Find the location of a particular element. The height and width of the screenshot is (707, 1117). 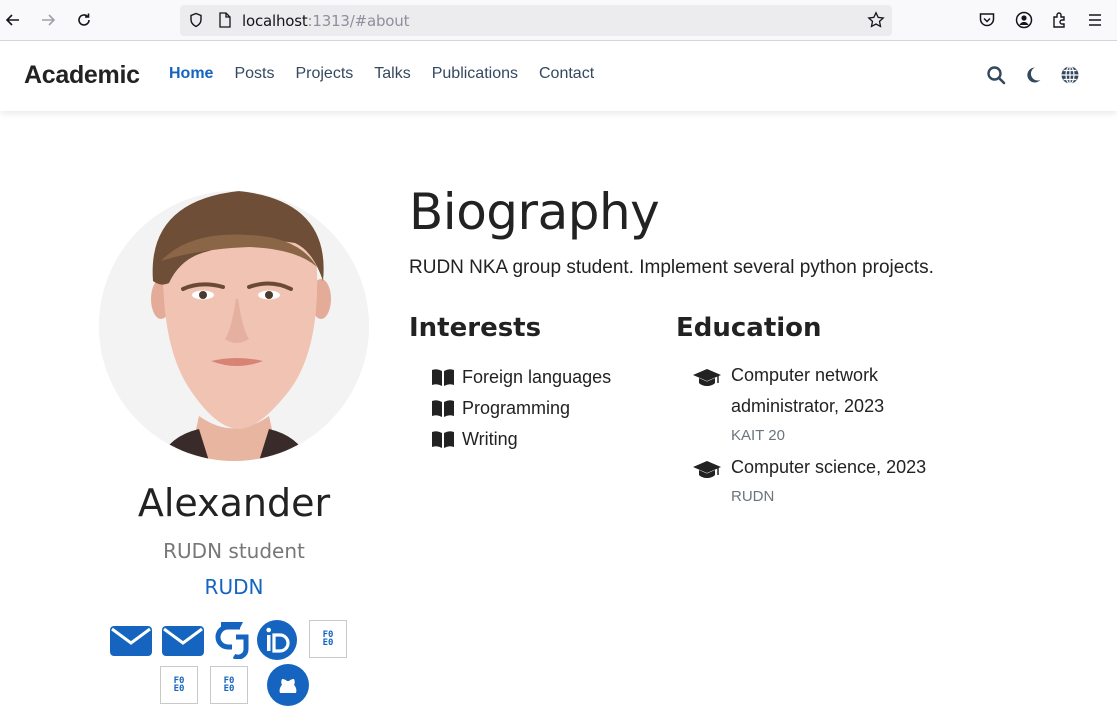

menu-item-contact: Contact is located at coordinates (566, 74).